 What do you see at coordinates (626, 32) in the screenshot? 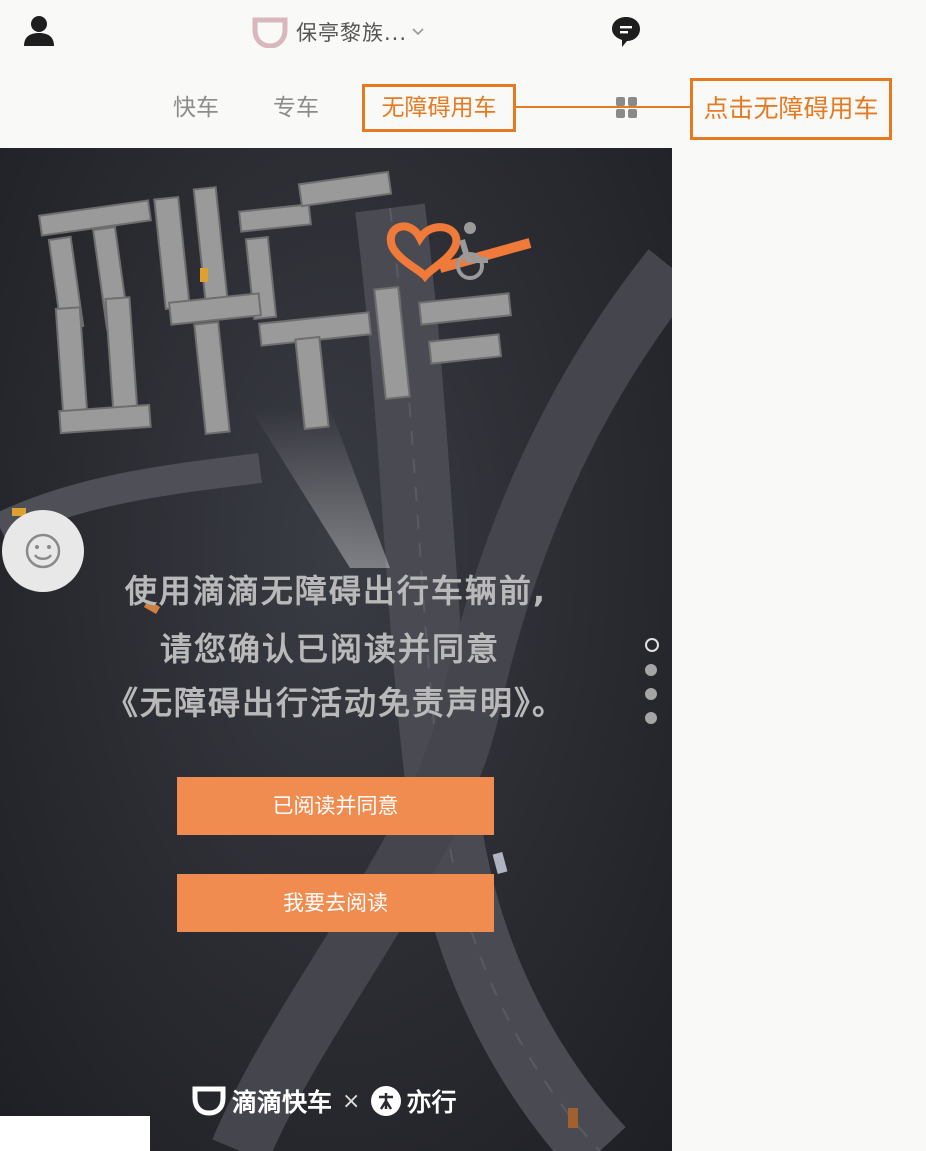
I see `message-icon` at bounding box center [626, 32].